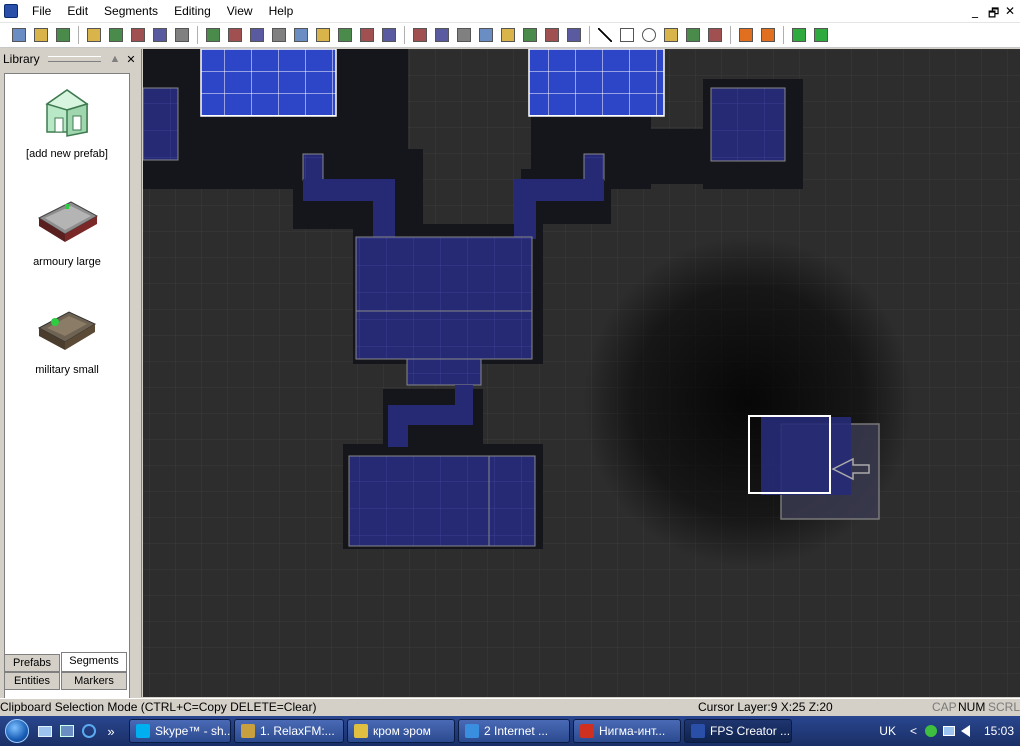 This screenshot has height=746, width=1020. What do you see at coordinates (115, 59) in the screenshot?
I see `panel-pin-icon: ▲` at bounding box center [115, 59].